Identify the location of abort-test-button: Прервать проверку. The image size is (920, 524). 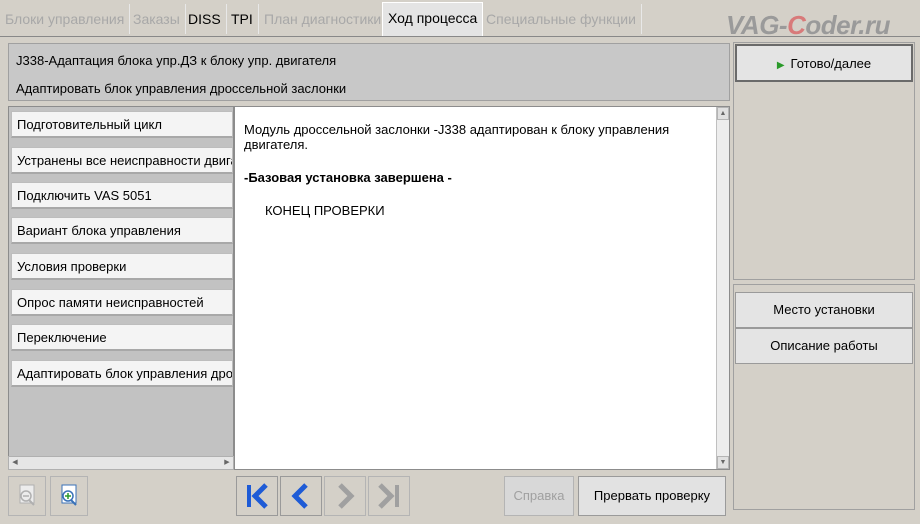
(652, 496).